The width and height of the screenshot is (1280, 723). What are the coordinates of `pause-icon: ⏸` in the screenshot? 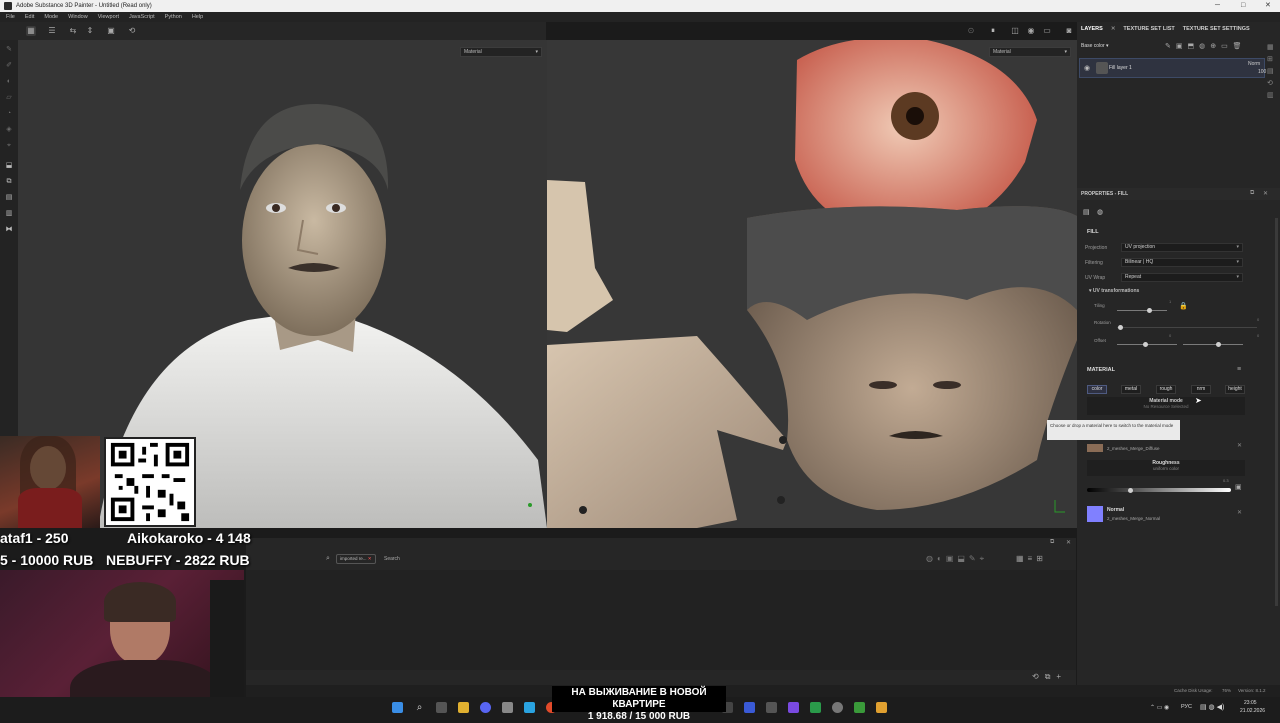 It's located at (993, 31).